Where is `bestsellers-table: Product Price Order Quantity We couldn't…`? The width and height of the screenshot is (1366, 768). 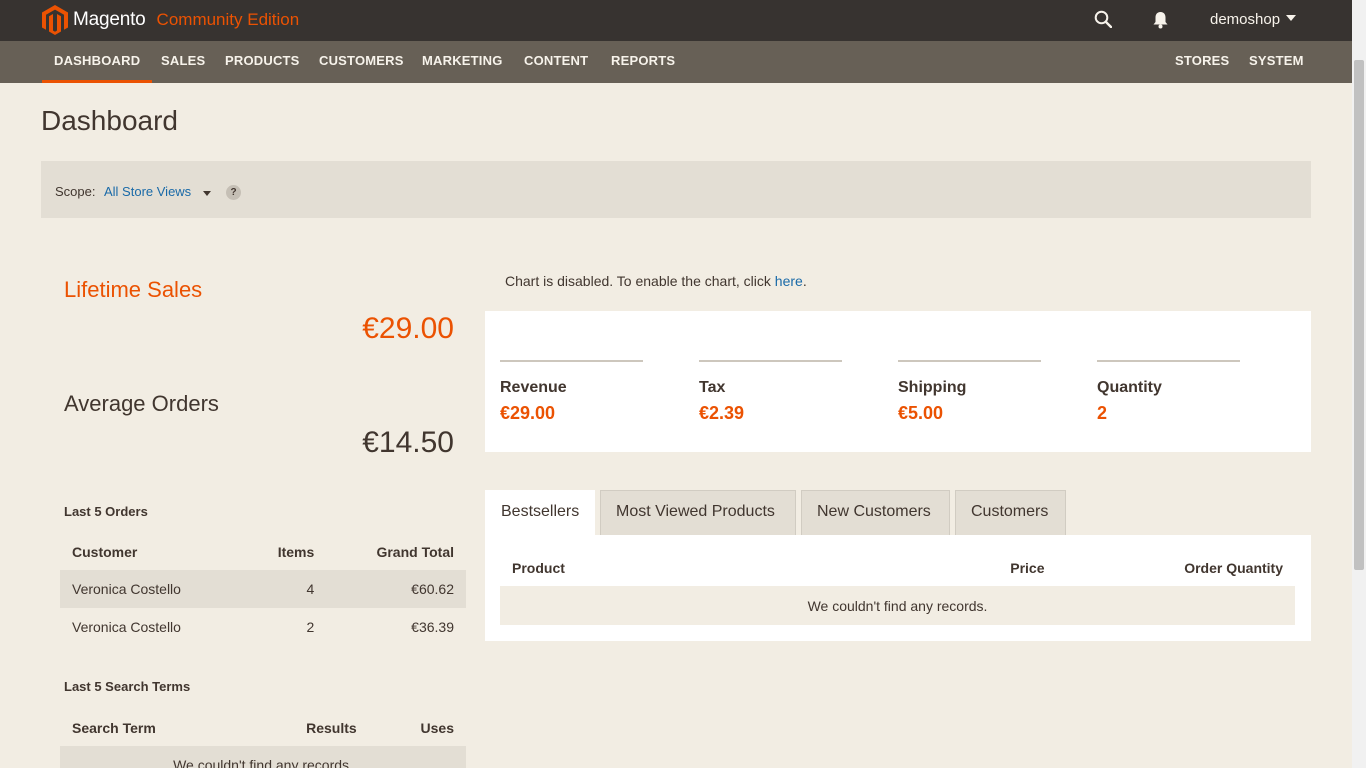 bestsellers-table: Product Price Order Quantity We couldn't… is located at coordinates (897, 587).